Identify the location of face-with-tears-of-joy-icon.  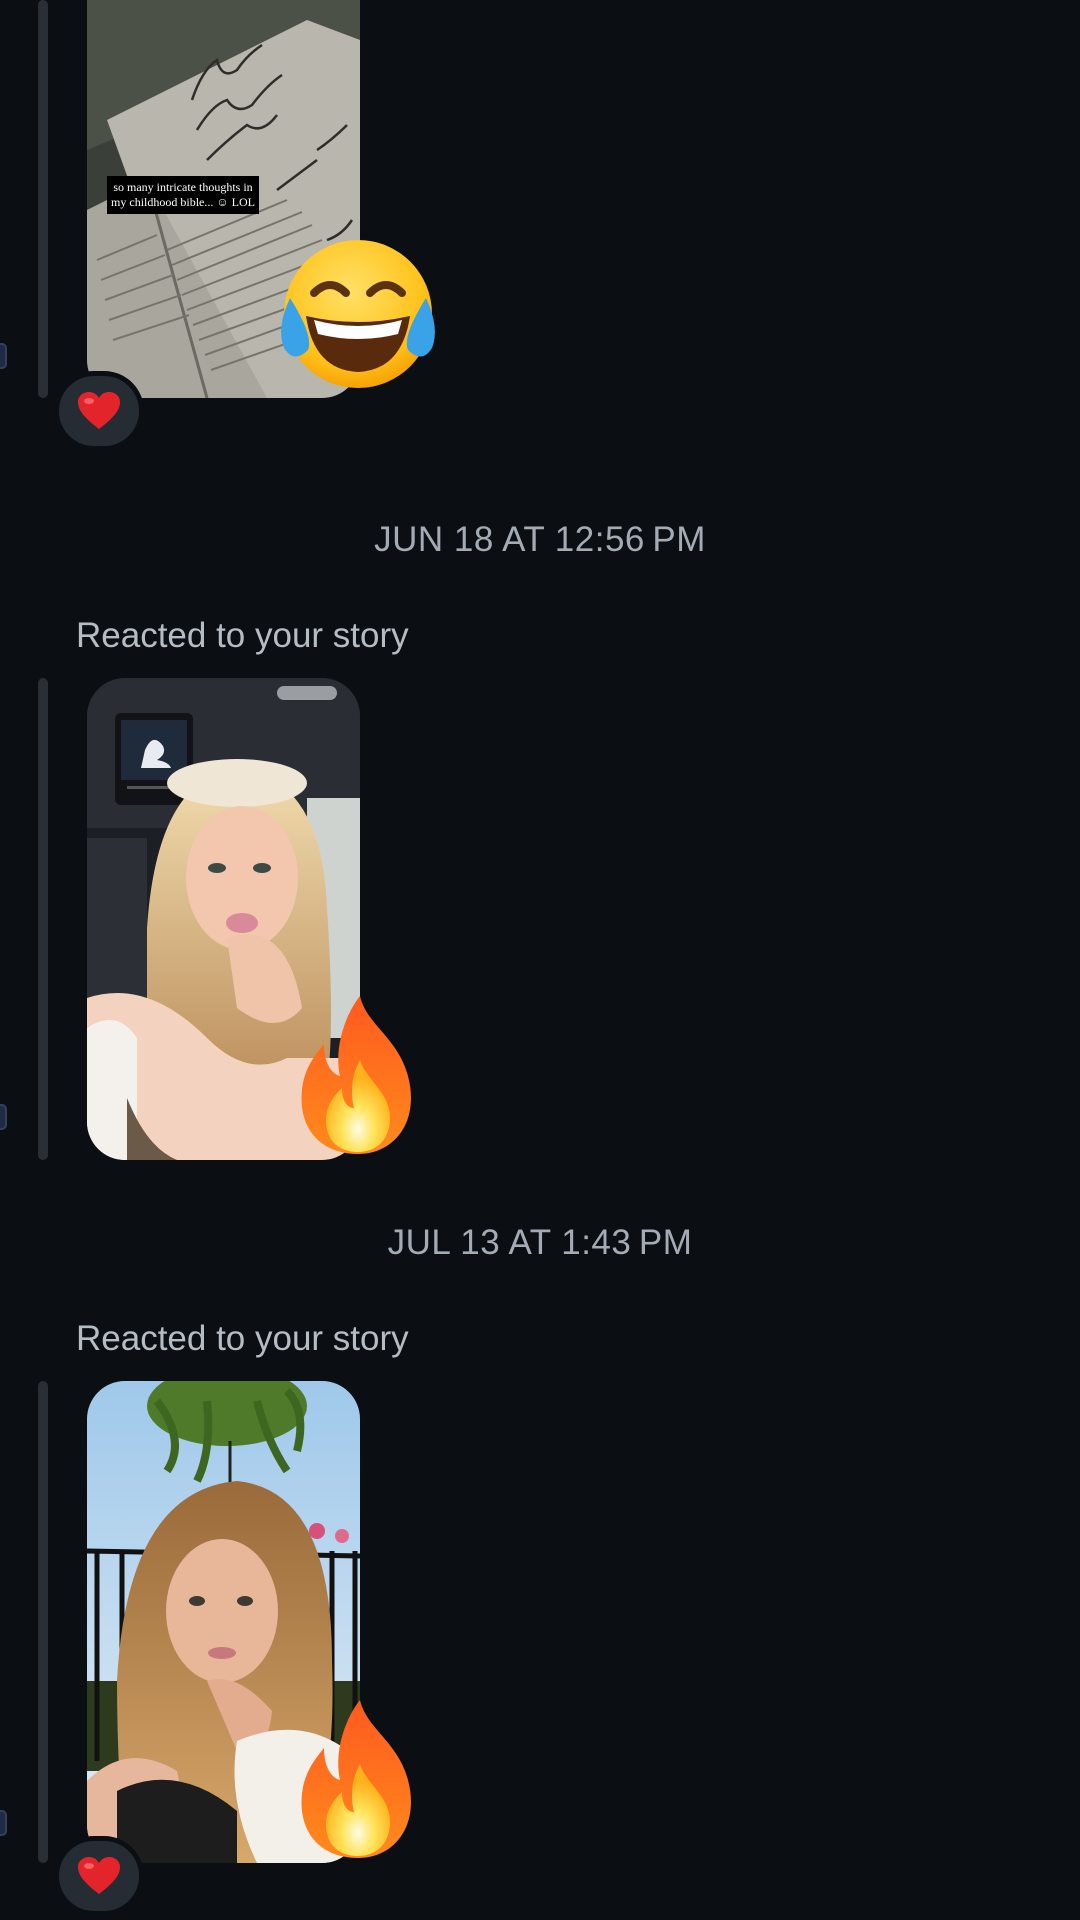
(358, 316).